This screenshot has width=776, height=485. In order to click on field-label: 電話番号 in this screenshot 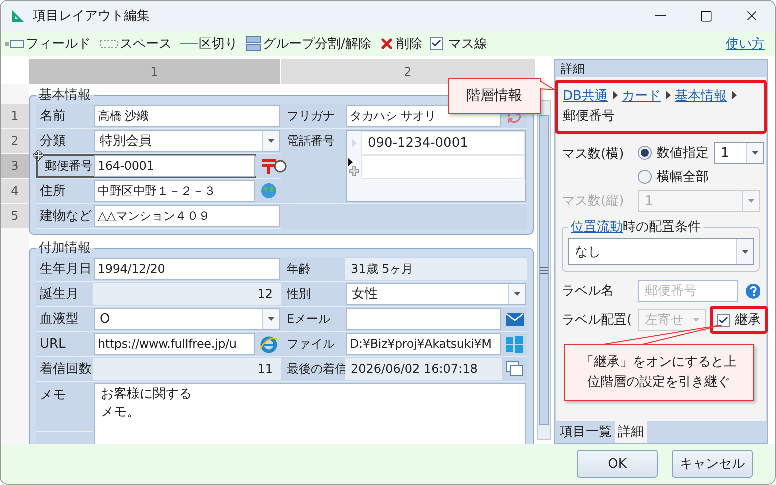, I will do `click(311, 141)`.